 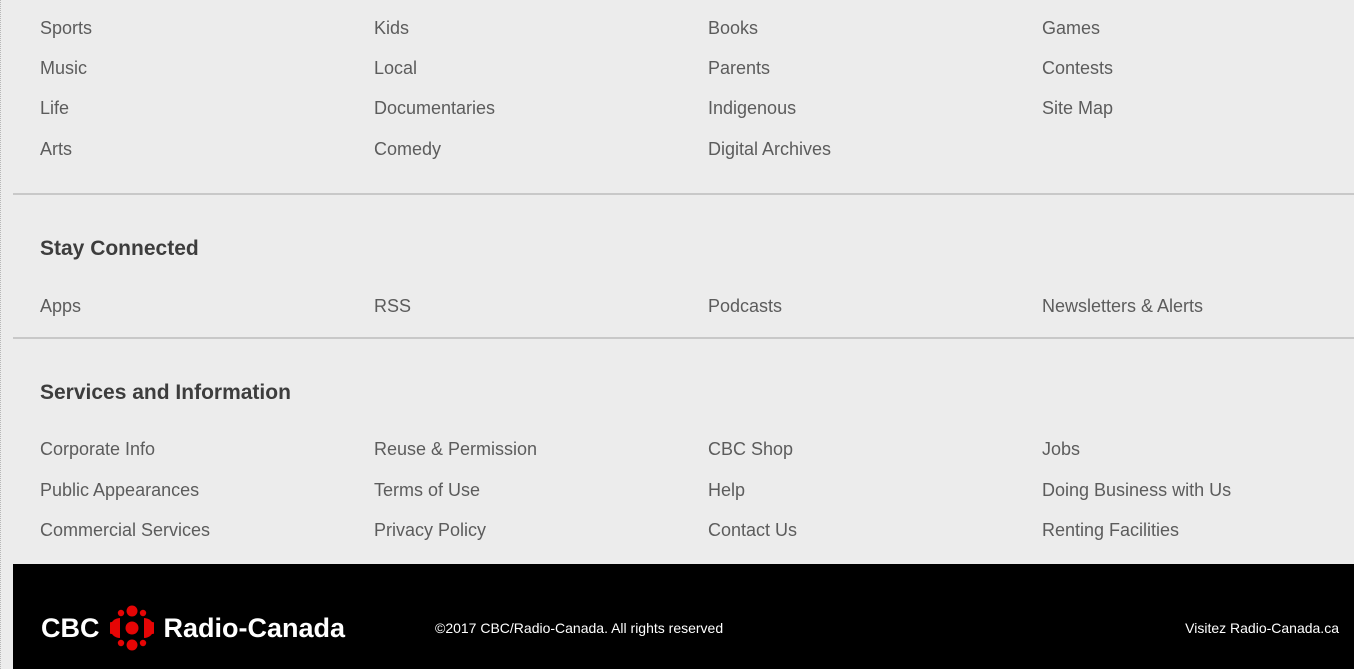 I want to click on footer-link-books: Books, so click(x=733, y=28).